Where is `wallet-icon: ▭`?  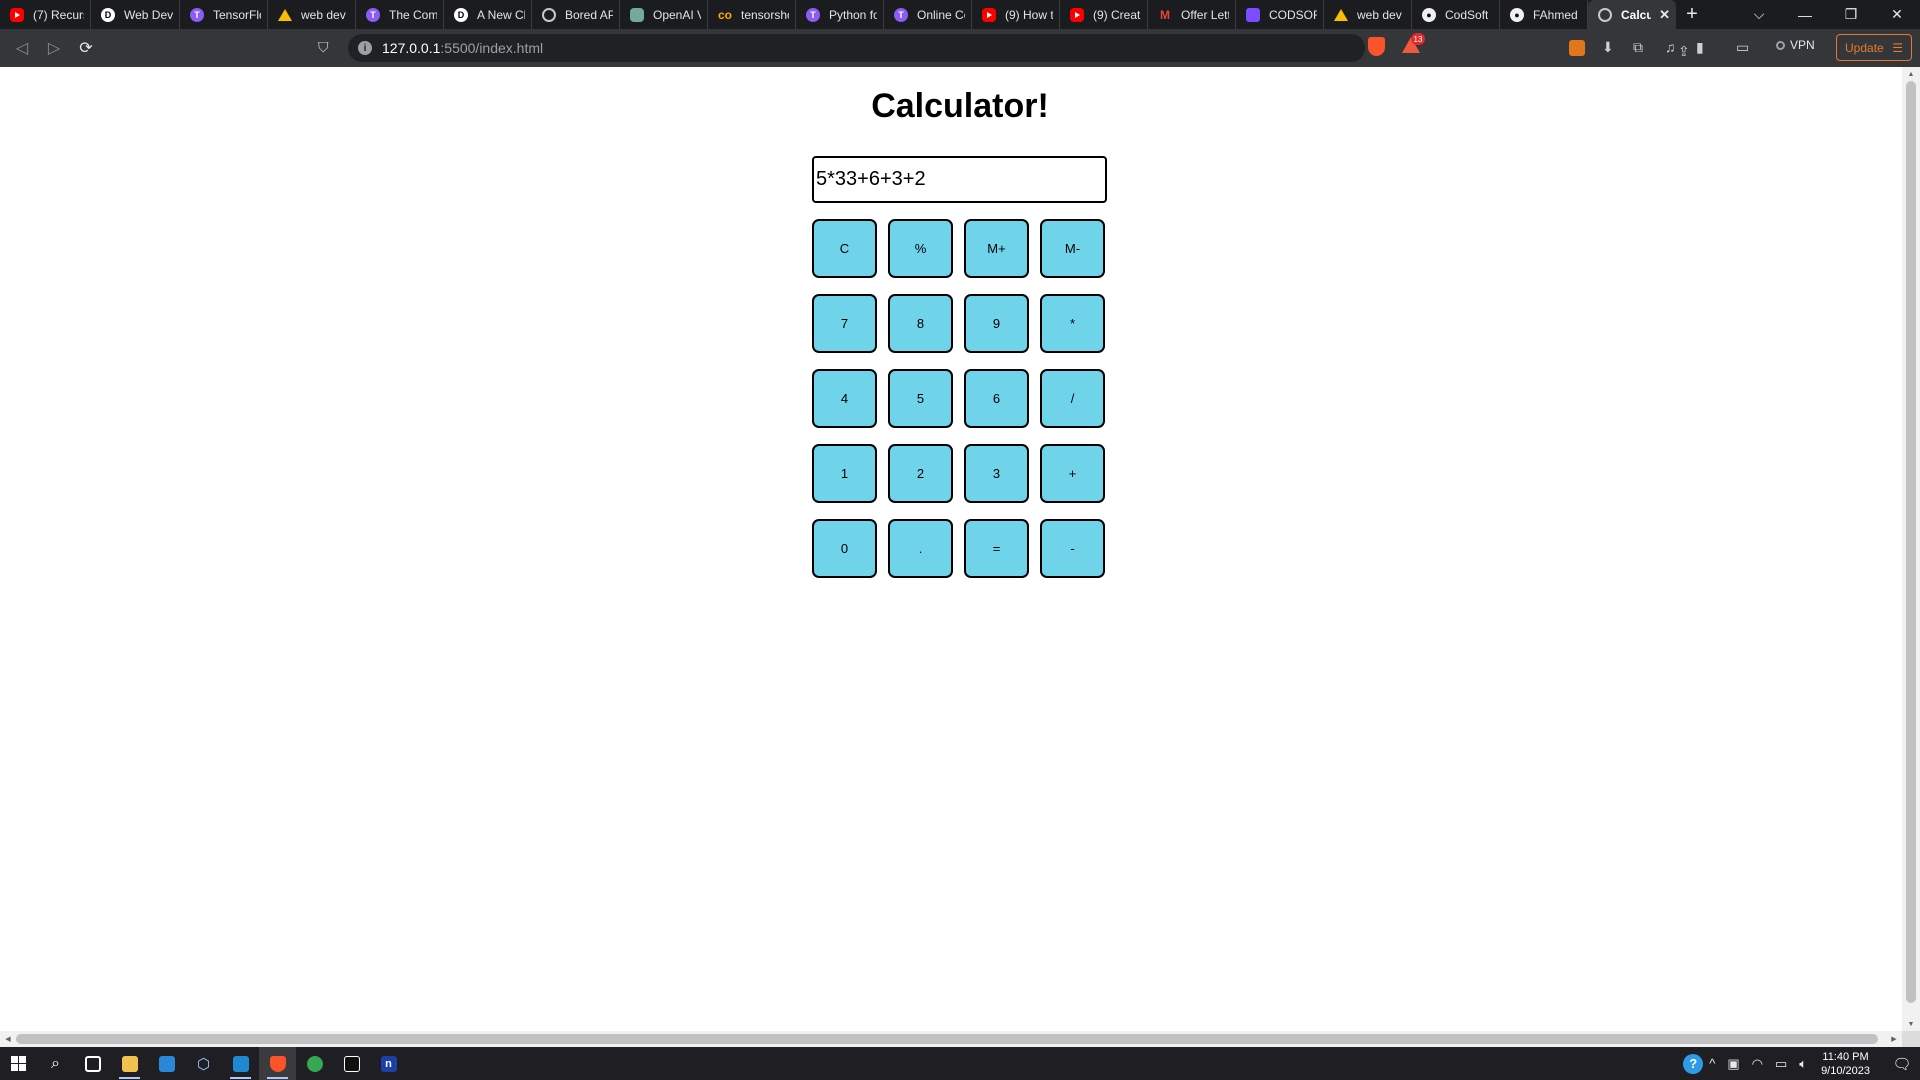
wallet-icon: ▭ is located at coordinates (1742, 47).